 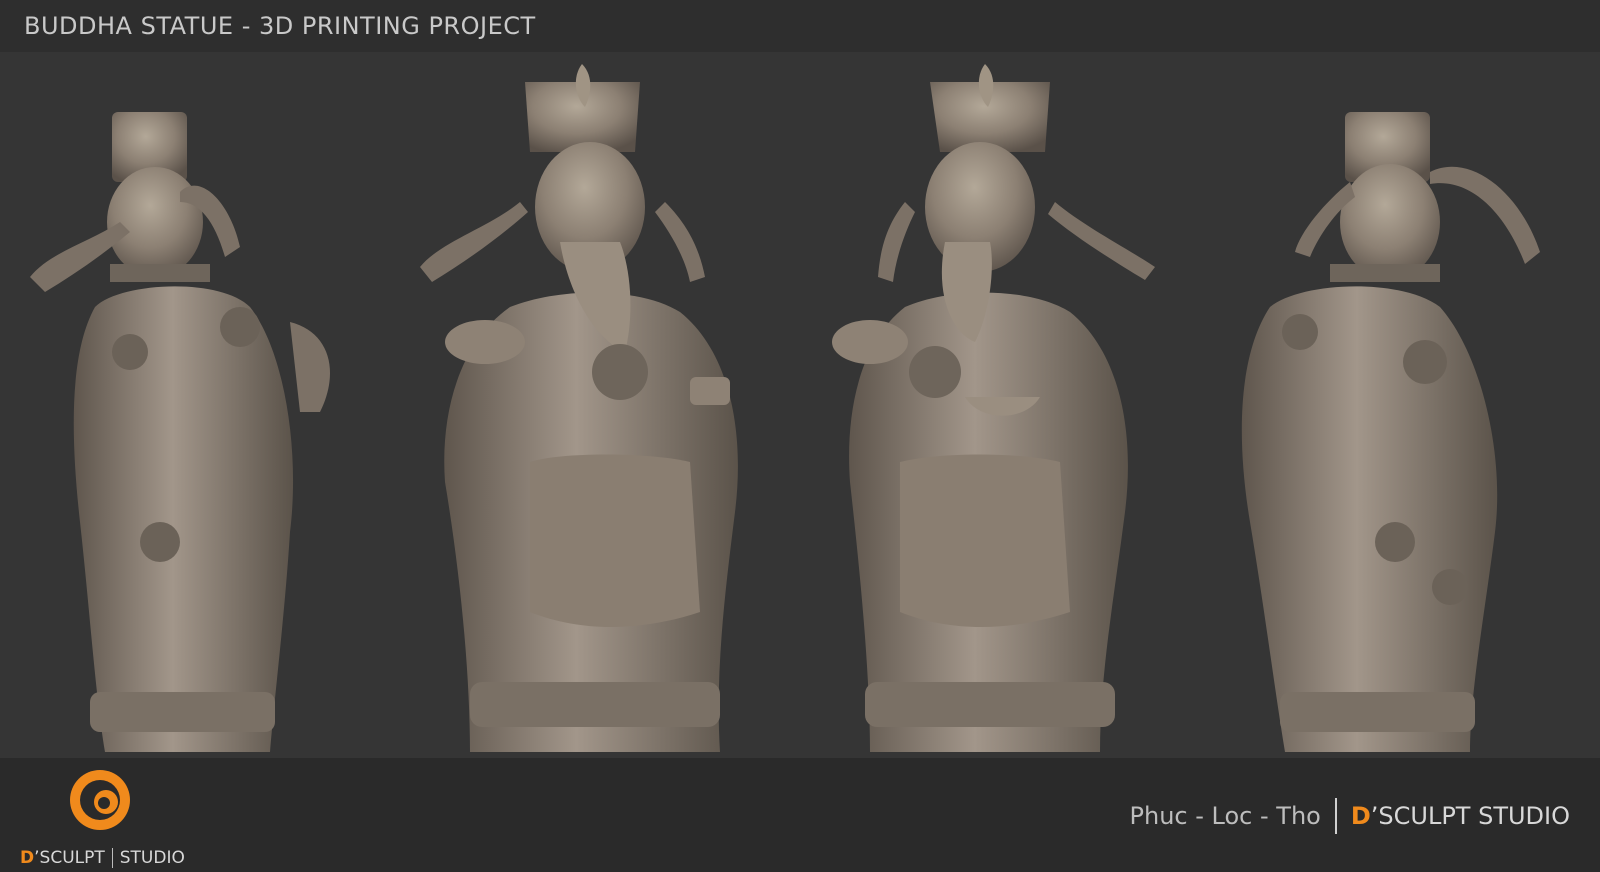 I want to click on studio-logo-icon, so click(x=100, y=800).